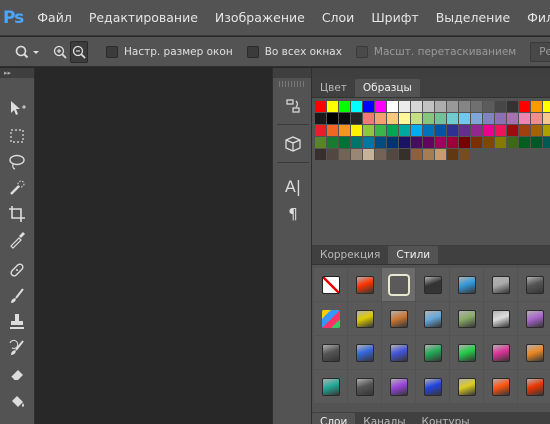 This screenshot has height=424, width=550. I want to click on lasso-tool-button, so click(17, 162).